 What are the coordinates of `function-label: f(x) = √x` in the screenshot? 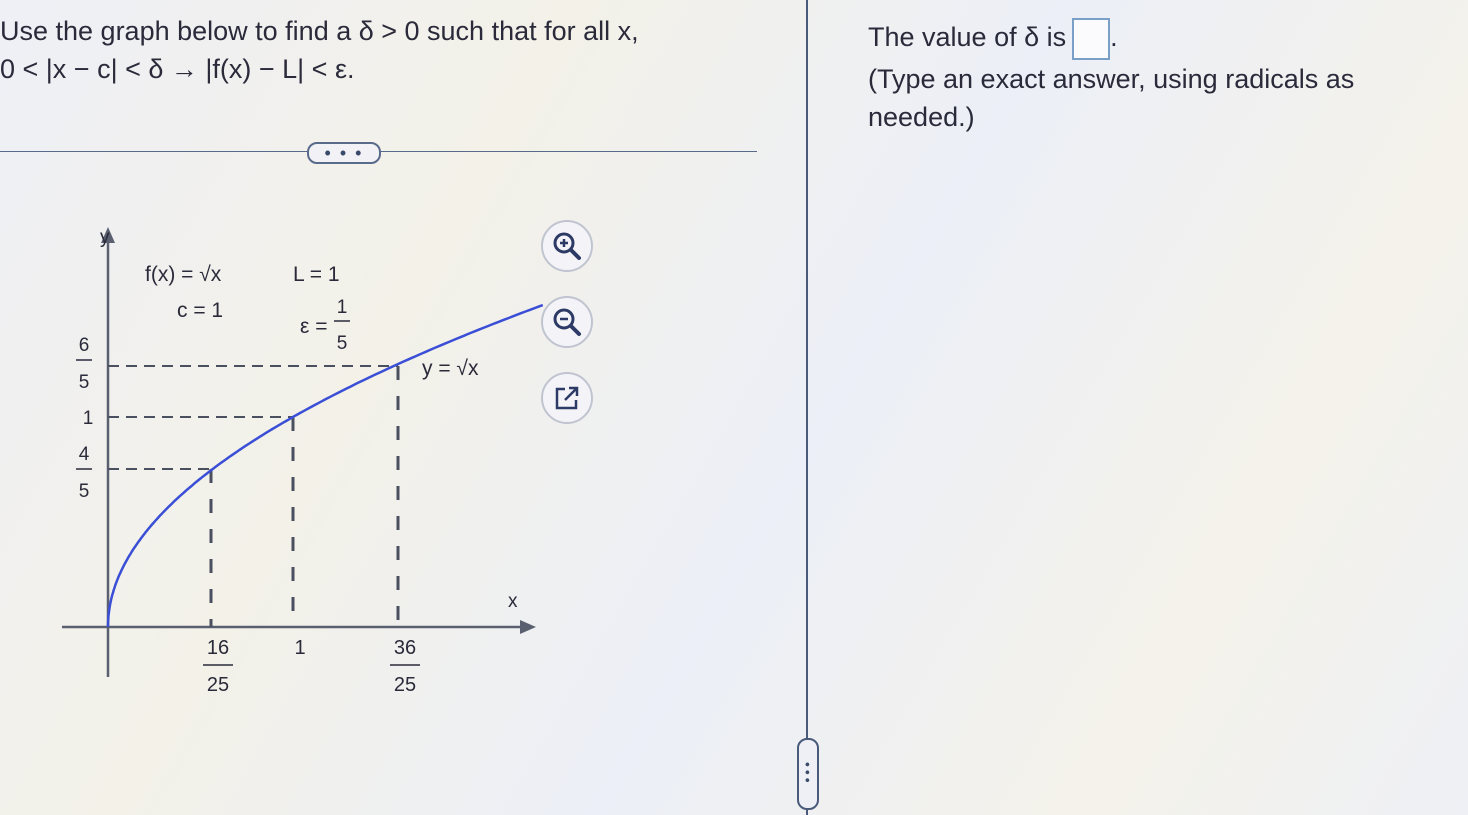 It's located at (183, 274).